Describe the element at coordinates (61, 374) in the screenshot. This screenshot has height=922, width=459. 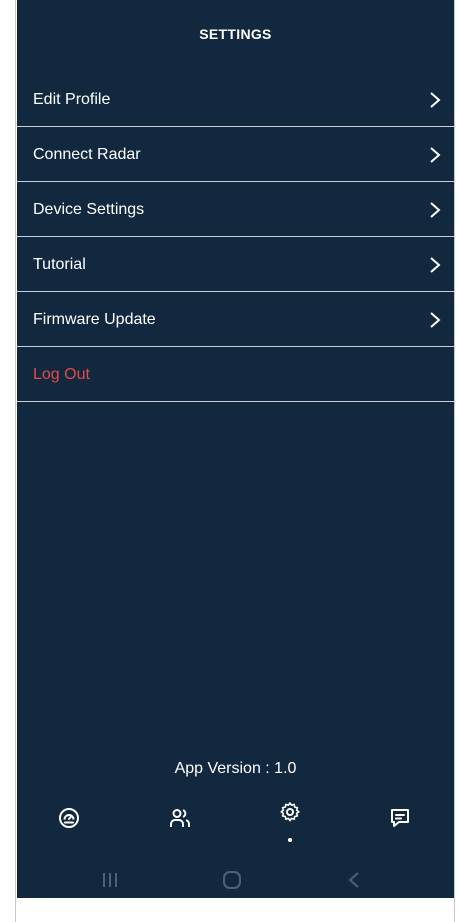
I see `log-out-label: Log Out` at that location.